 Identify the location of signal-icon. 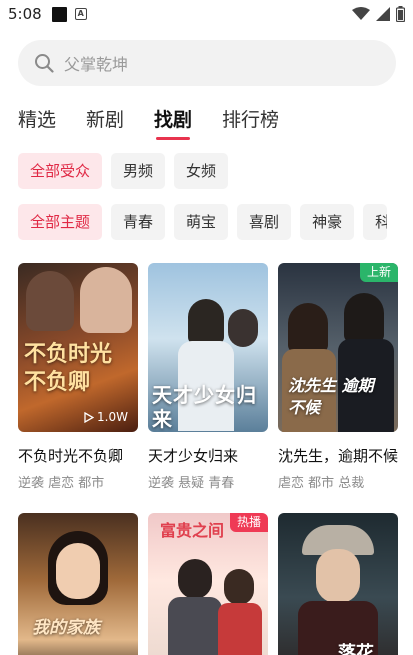
(383, 14).